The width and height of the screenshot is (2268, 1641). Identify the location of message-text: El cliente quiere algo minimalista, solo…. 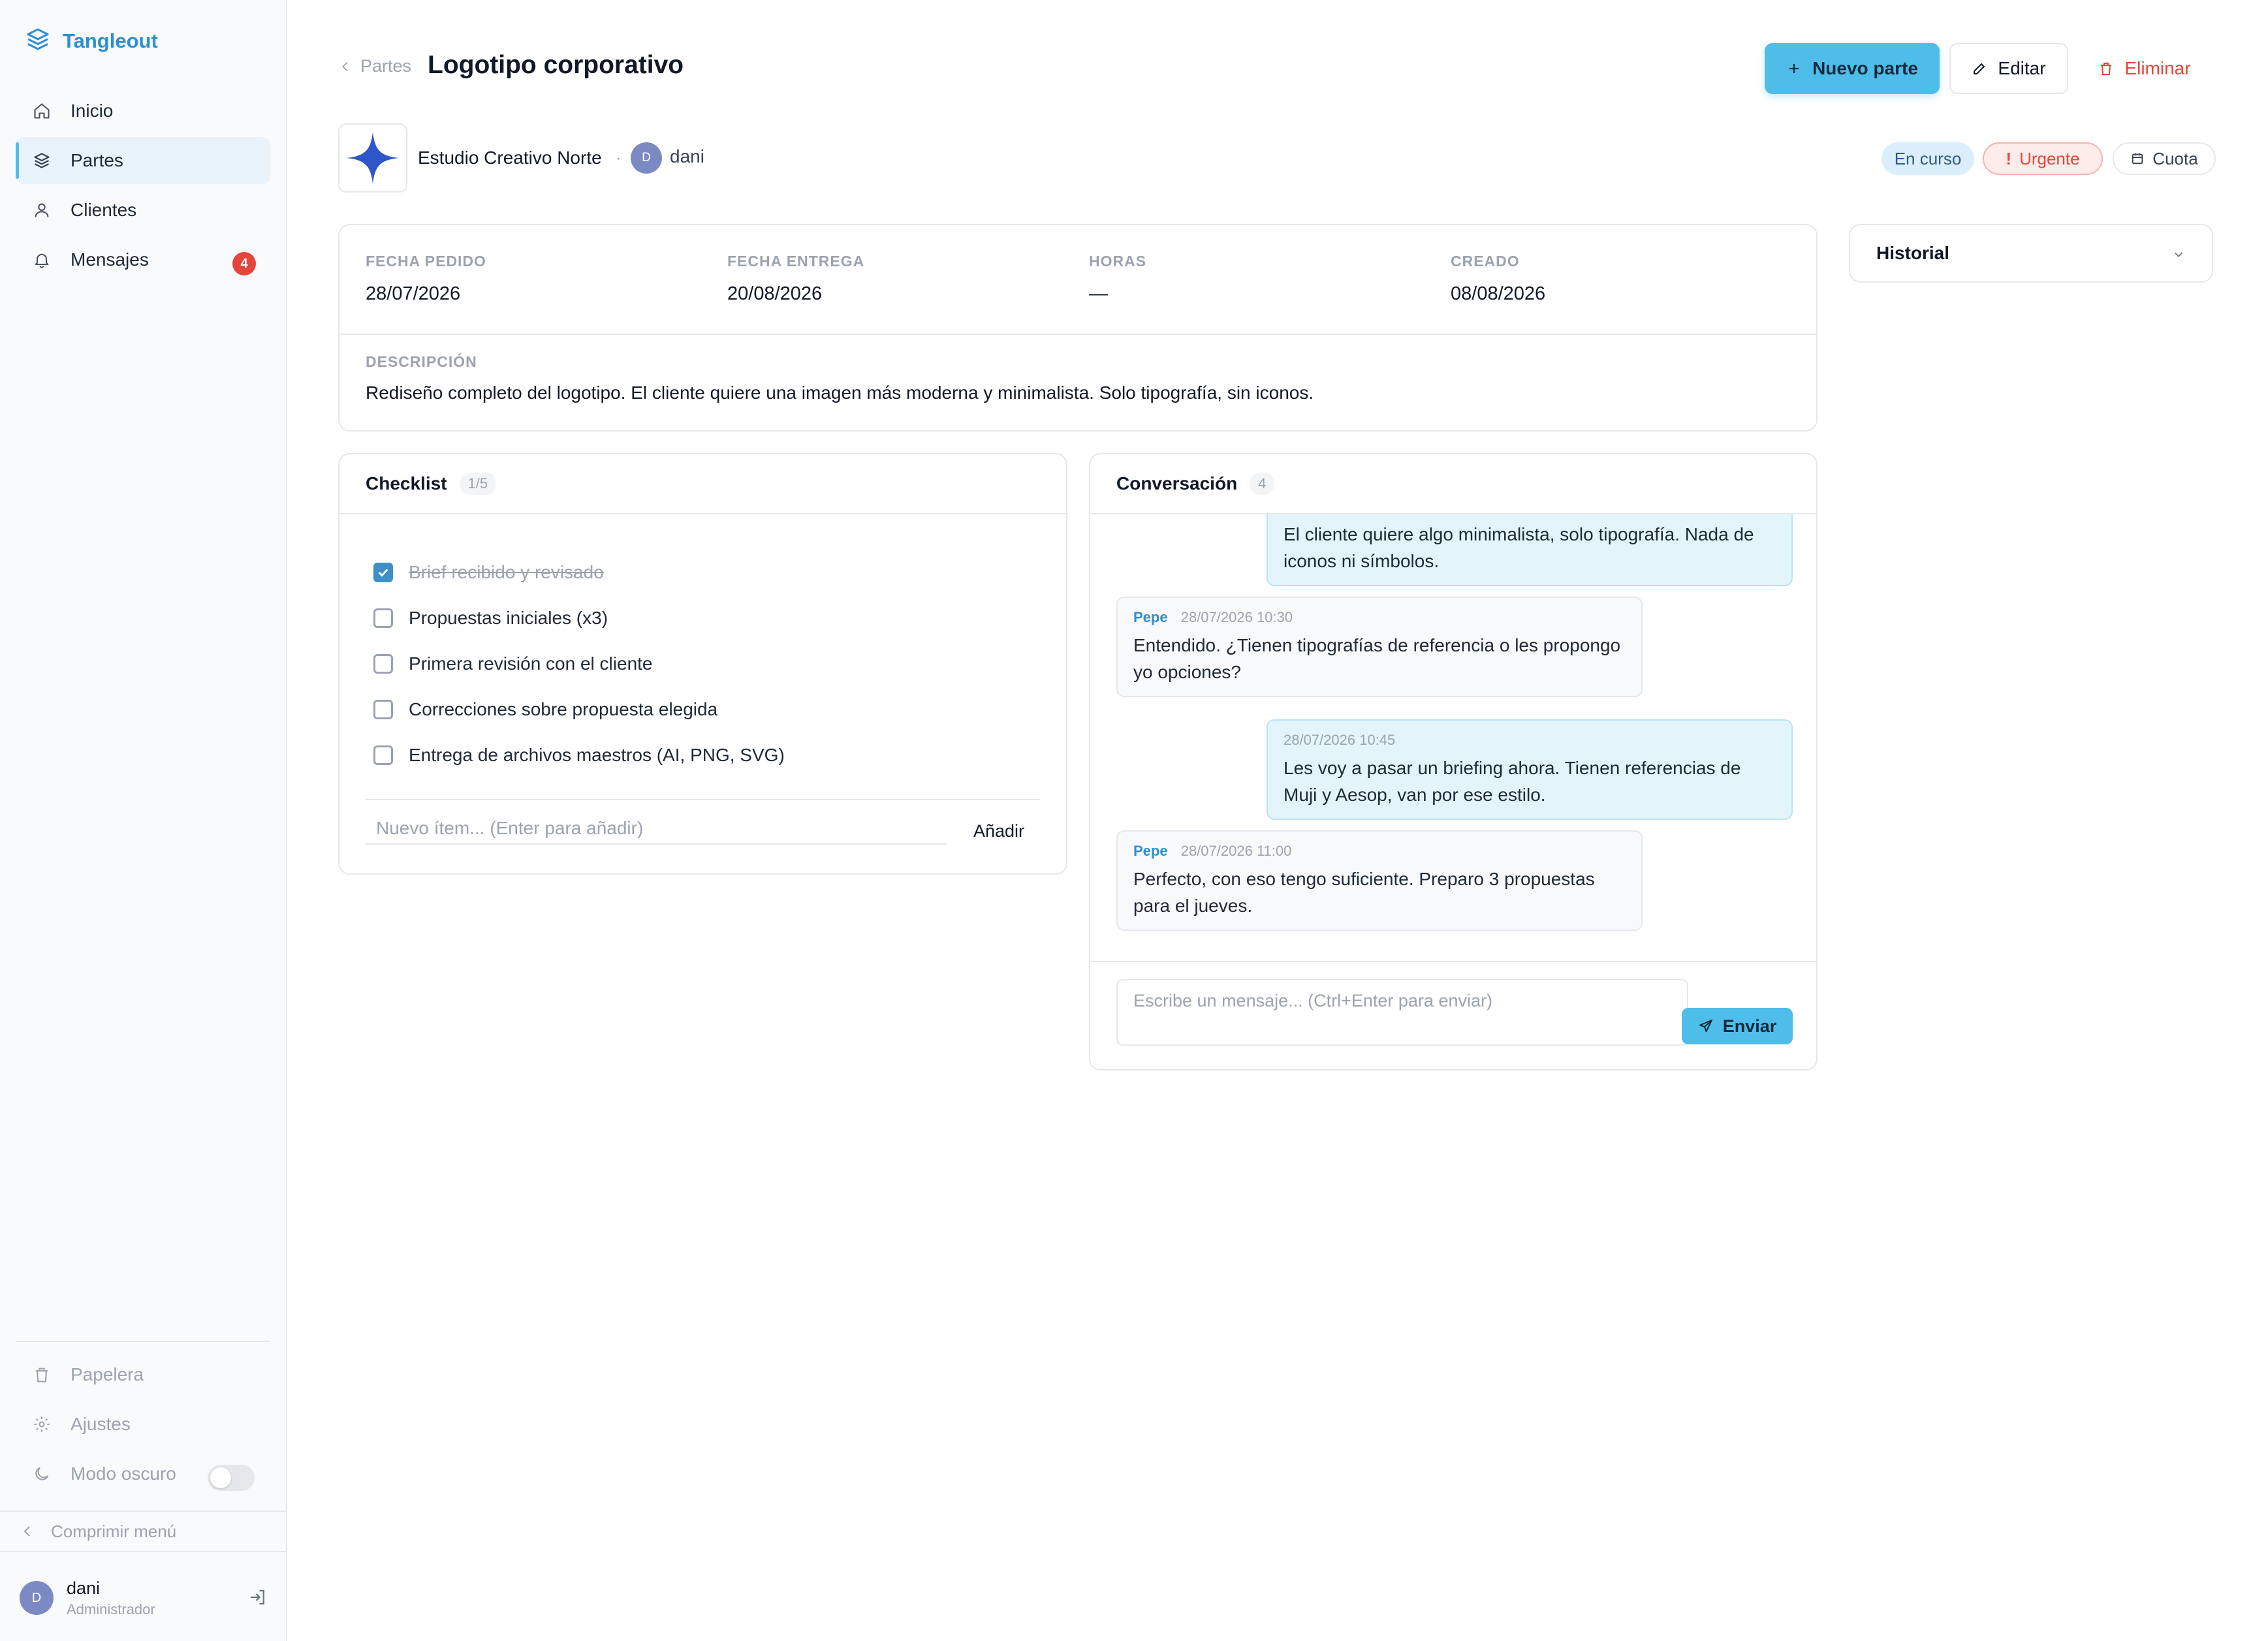
(1519, 547).